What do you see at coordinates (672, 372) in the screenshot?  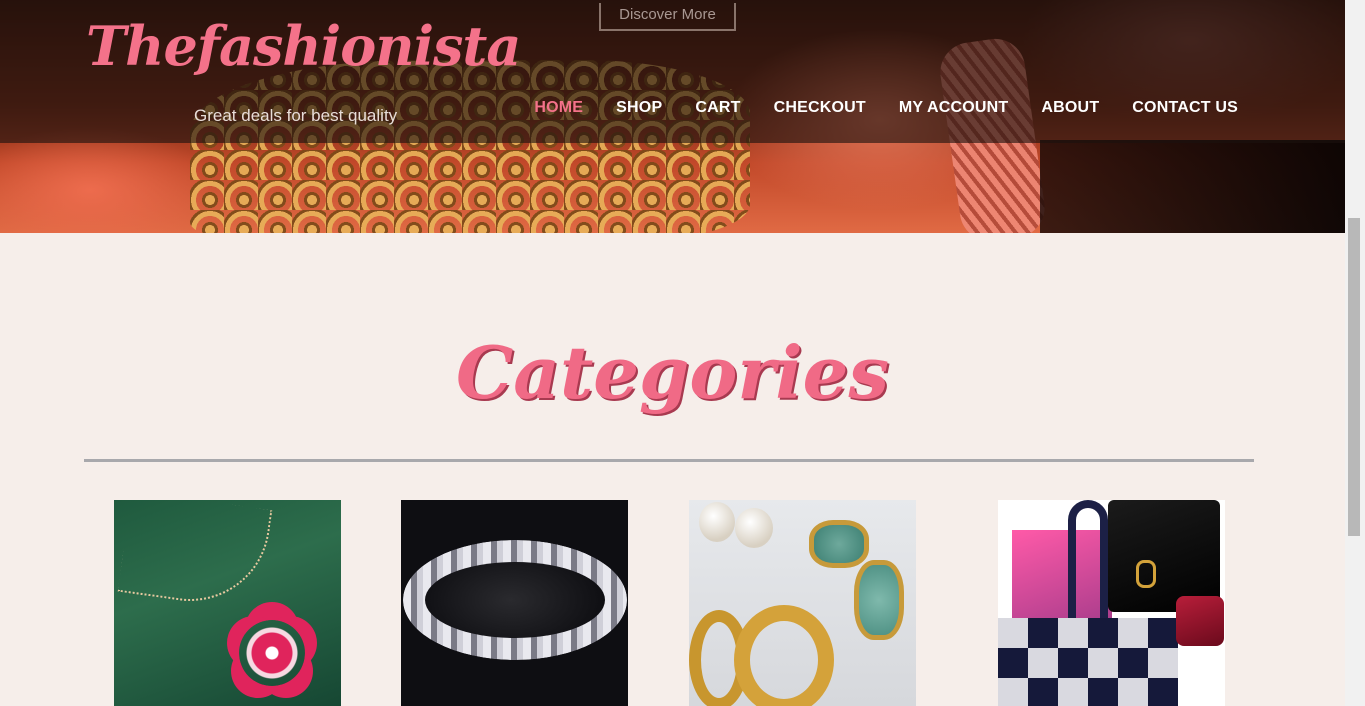 I see `categories-heading: Categories` at bounding box center [672, 372].